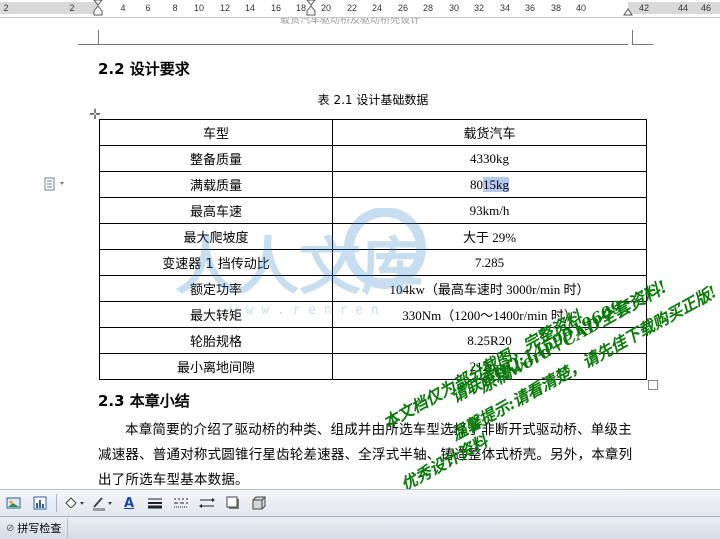  What do you see at coordinates (453, 8) in the screenshot?
I see `ruler-tick: 30` at bounding box center [453, 8].